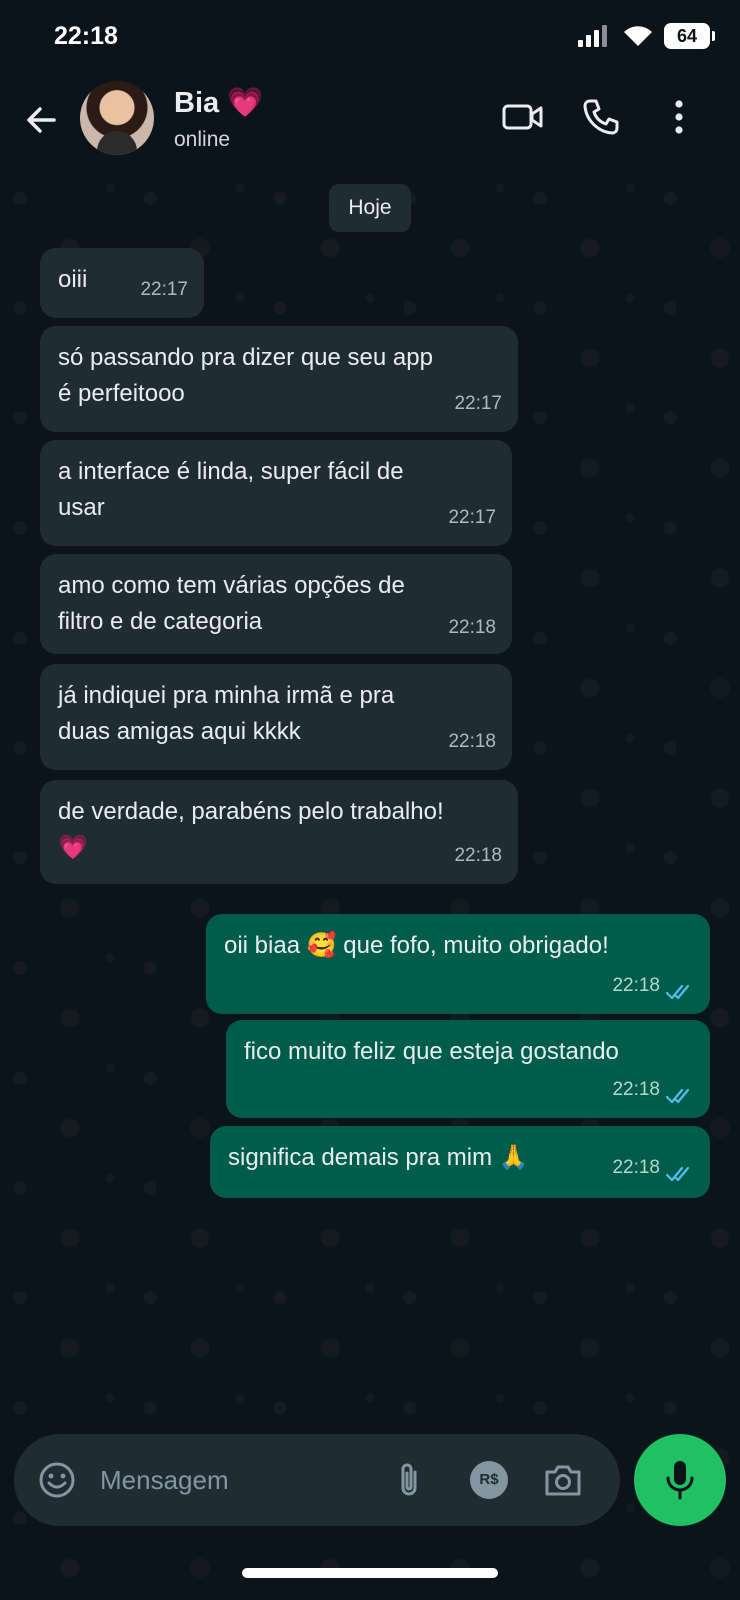 The width and height of the screenshot is (740, 1600). I want to click on payment-icon: R$, so click(489, 1480).